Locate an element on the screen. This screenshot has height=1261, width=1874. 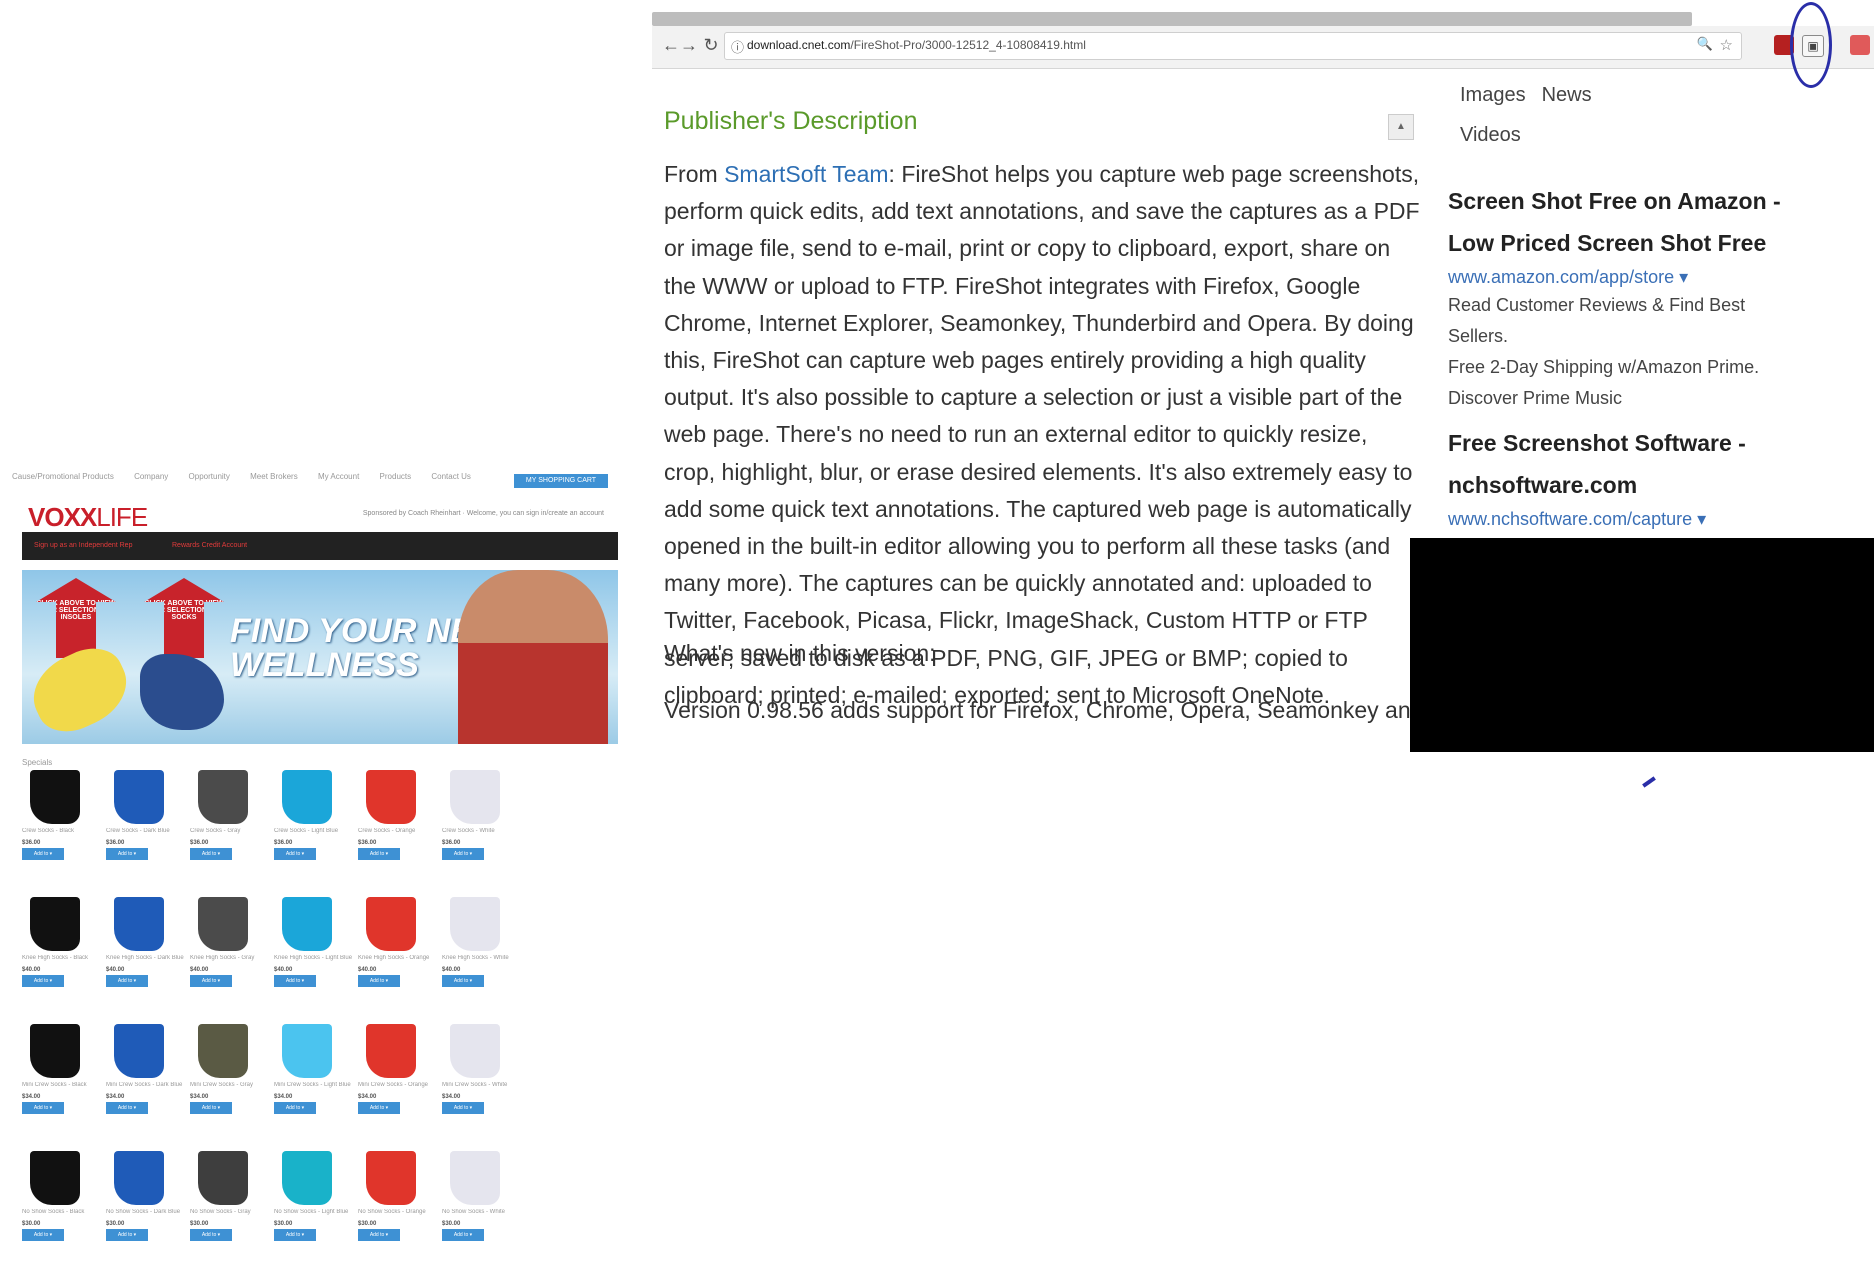
product-card: Crew Socks - Orange $36.00 Add to ▾ is located at coordinates (402, 815).